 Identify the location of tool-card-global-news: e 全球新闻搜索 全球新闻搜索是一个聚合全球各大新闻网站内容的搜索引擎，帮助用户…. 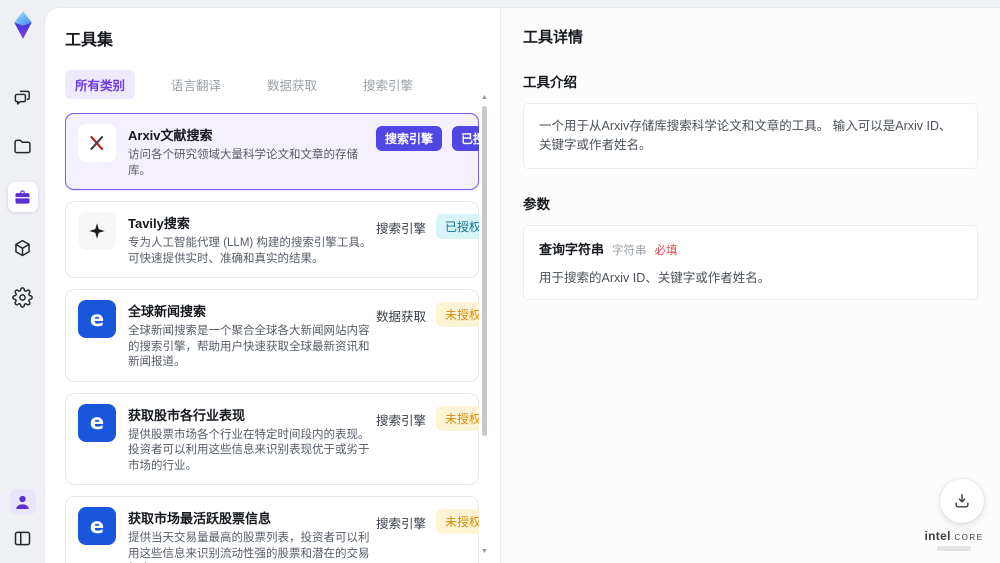
(272, 335).